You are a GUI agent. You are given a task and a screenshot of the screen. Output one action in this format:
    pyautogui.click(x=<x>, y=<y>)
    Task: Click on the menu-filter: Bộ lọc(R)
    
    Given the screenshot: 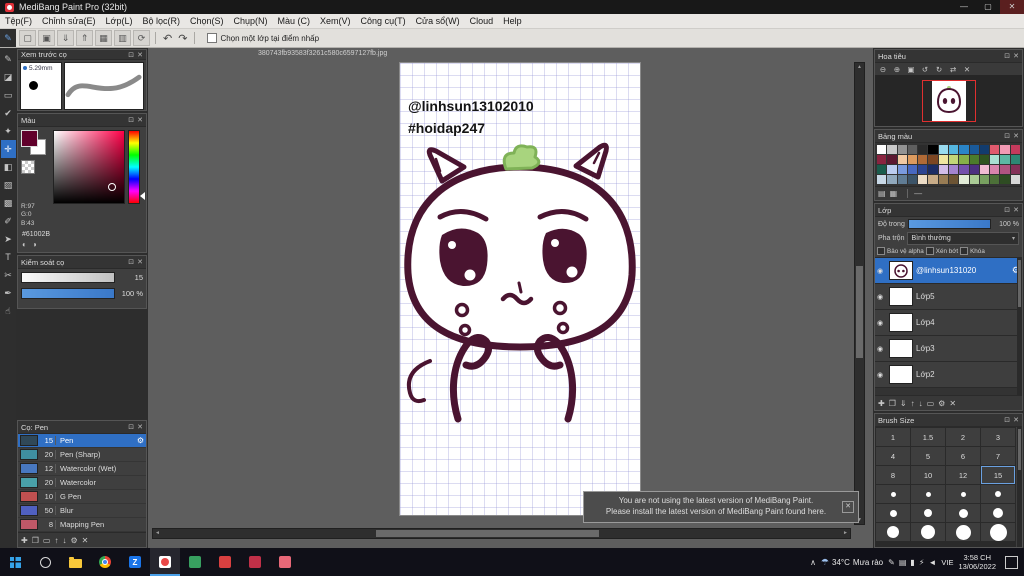 What is the action you would take?
    pyautogui.click(x=161, y=21)
    